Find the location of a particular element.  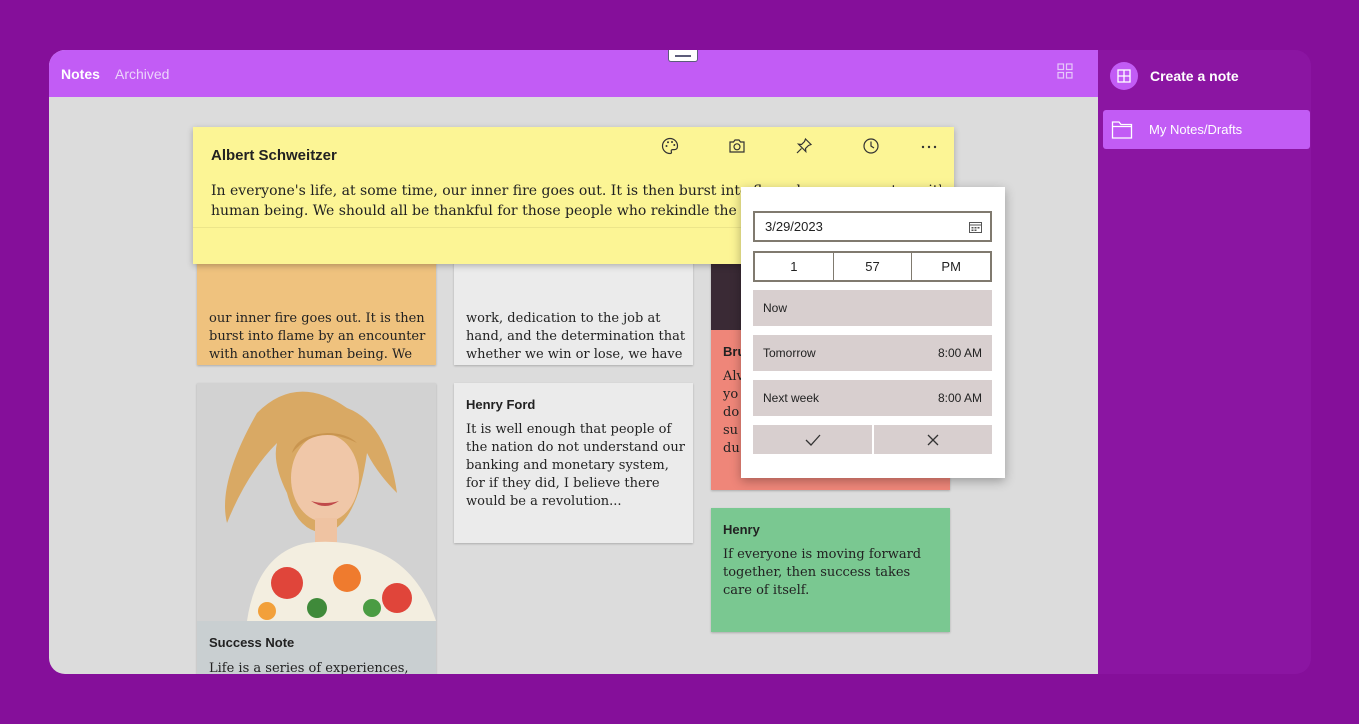

sidebar: Create a note My Notes/Drafts is located at coordinates (1204, 362).